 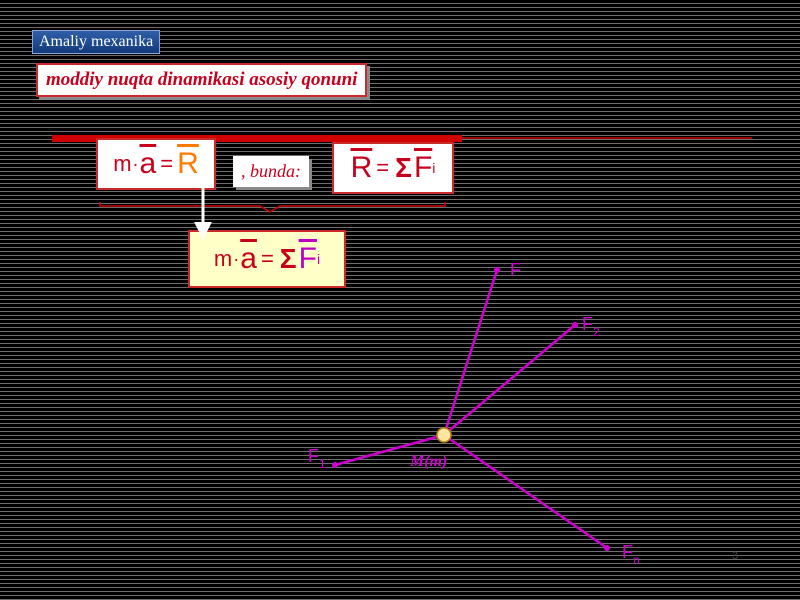 I want to click on force-label-fn: Fn, so click(x=631, y=554).